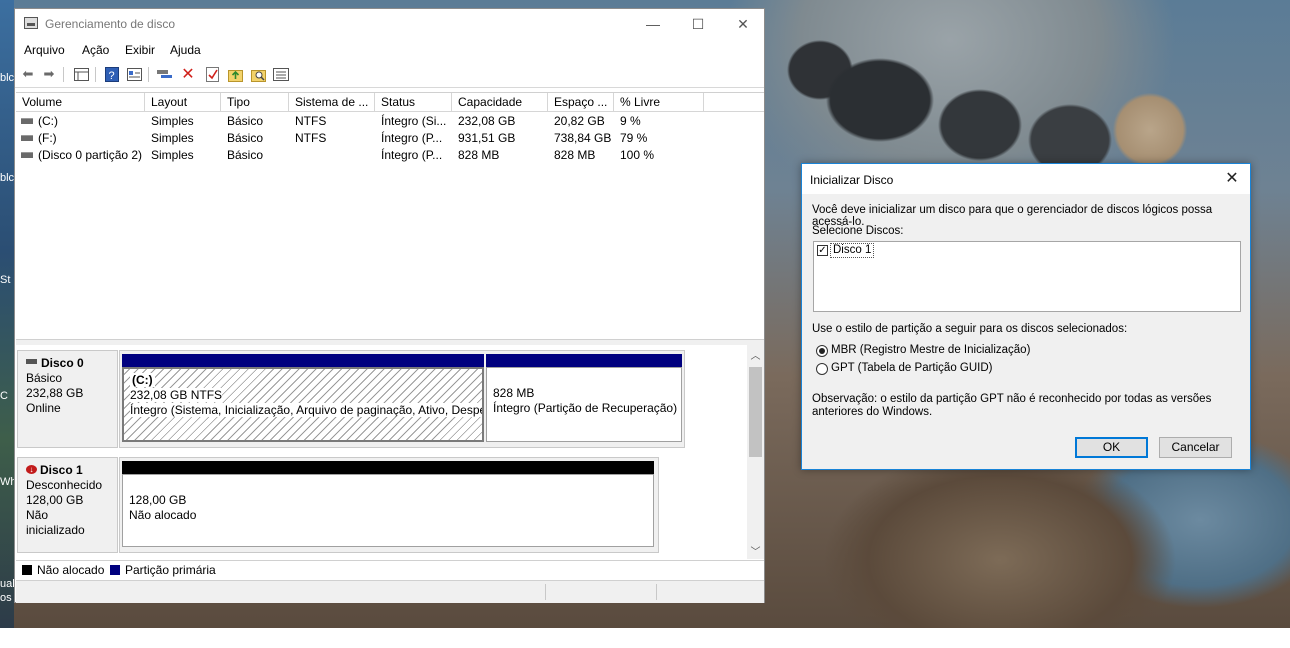  I want to click on mbr-option-label: MBR (Registro Mestre de Inicialização), so click(930, 350).